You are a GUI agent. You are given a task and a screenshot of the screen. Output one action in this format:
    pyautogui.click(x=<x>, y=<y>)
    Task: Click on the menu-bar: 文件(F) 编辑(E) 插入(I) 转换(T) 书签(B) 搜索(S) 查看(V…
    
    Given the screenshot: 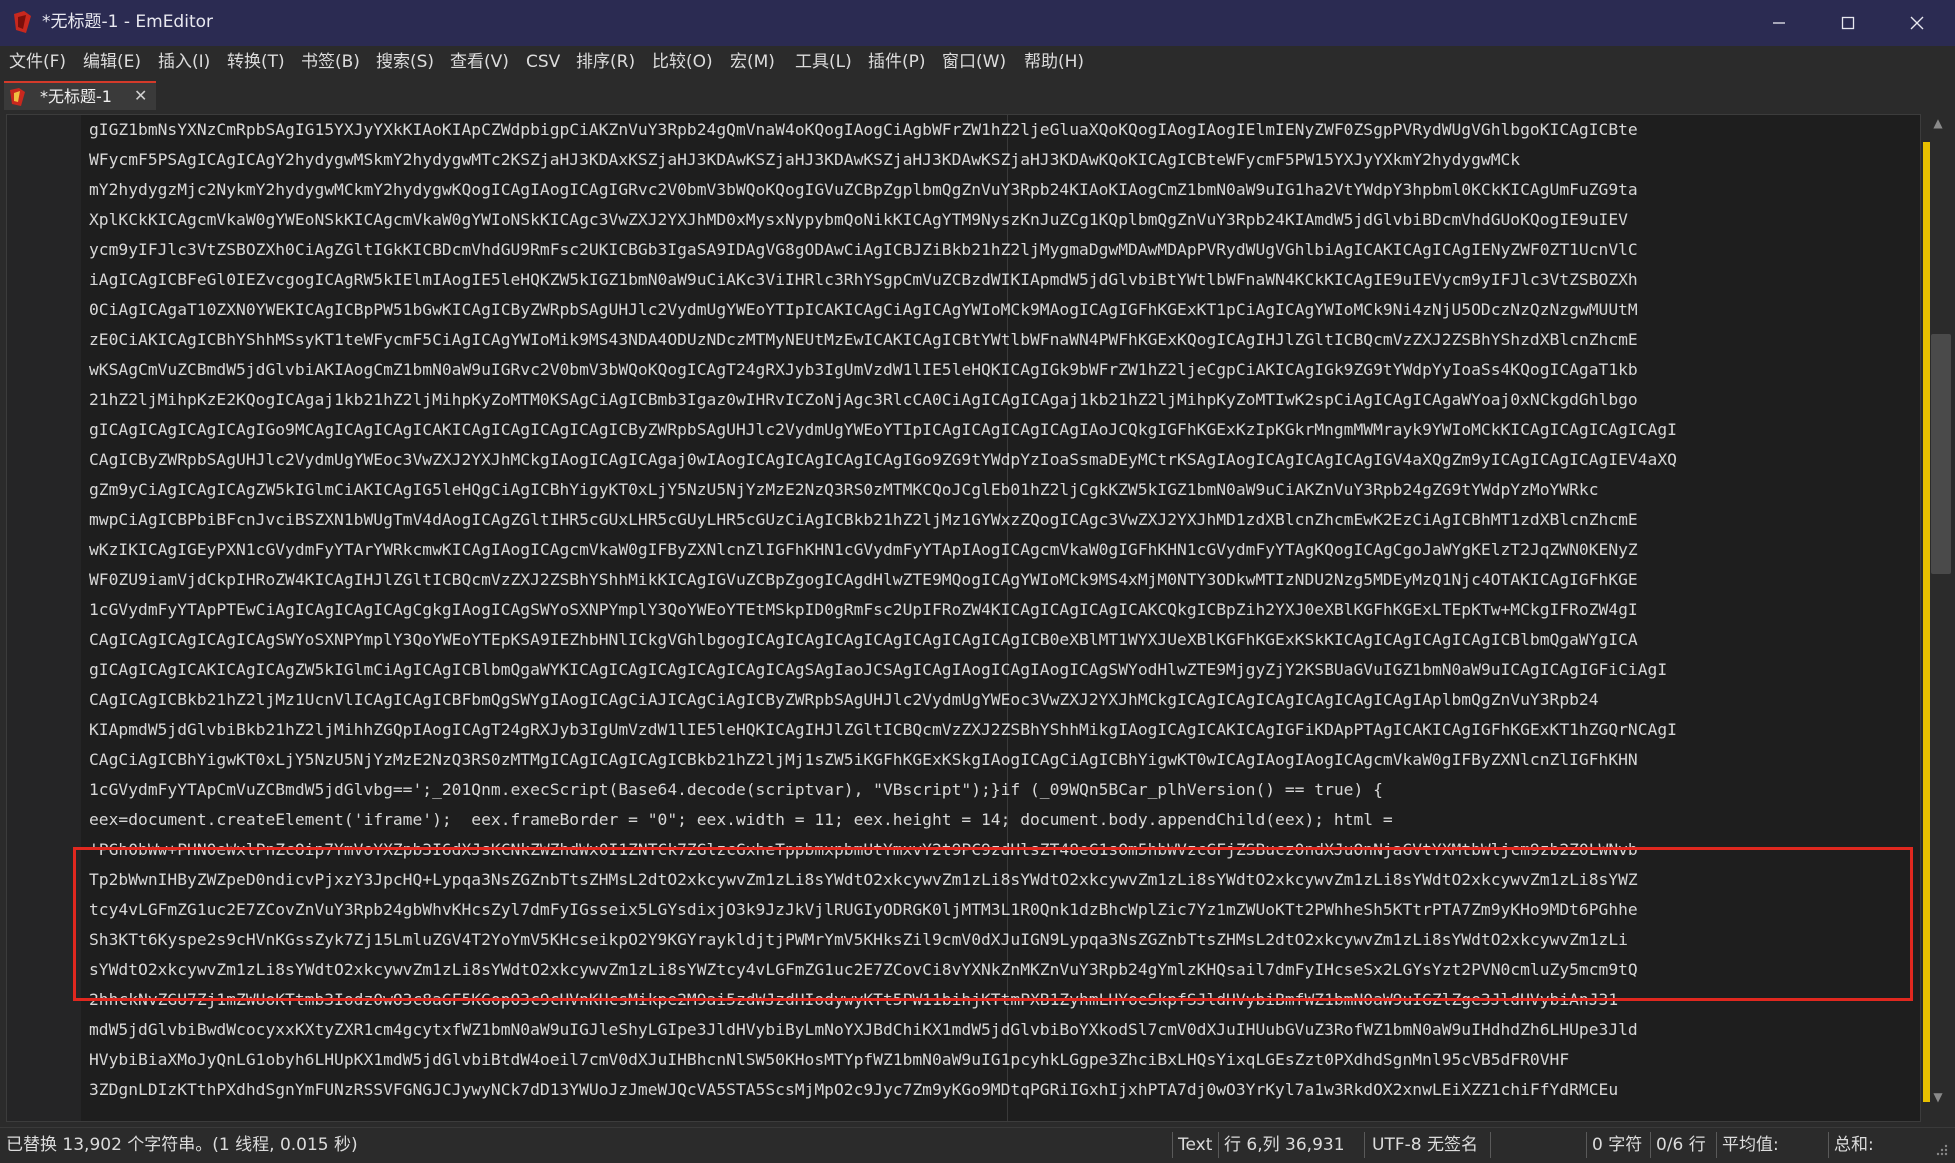 What is the action you would take?
    pyautogui.click(x=977, y=62)
    